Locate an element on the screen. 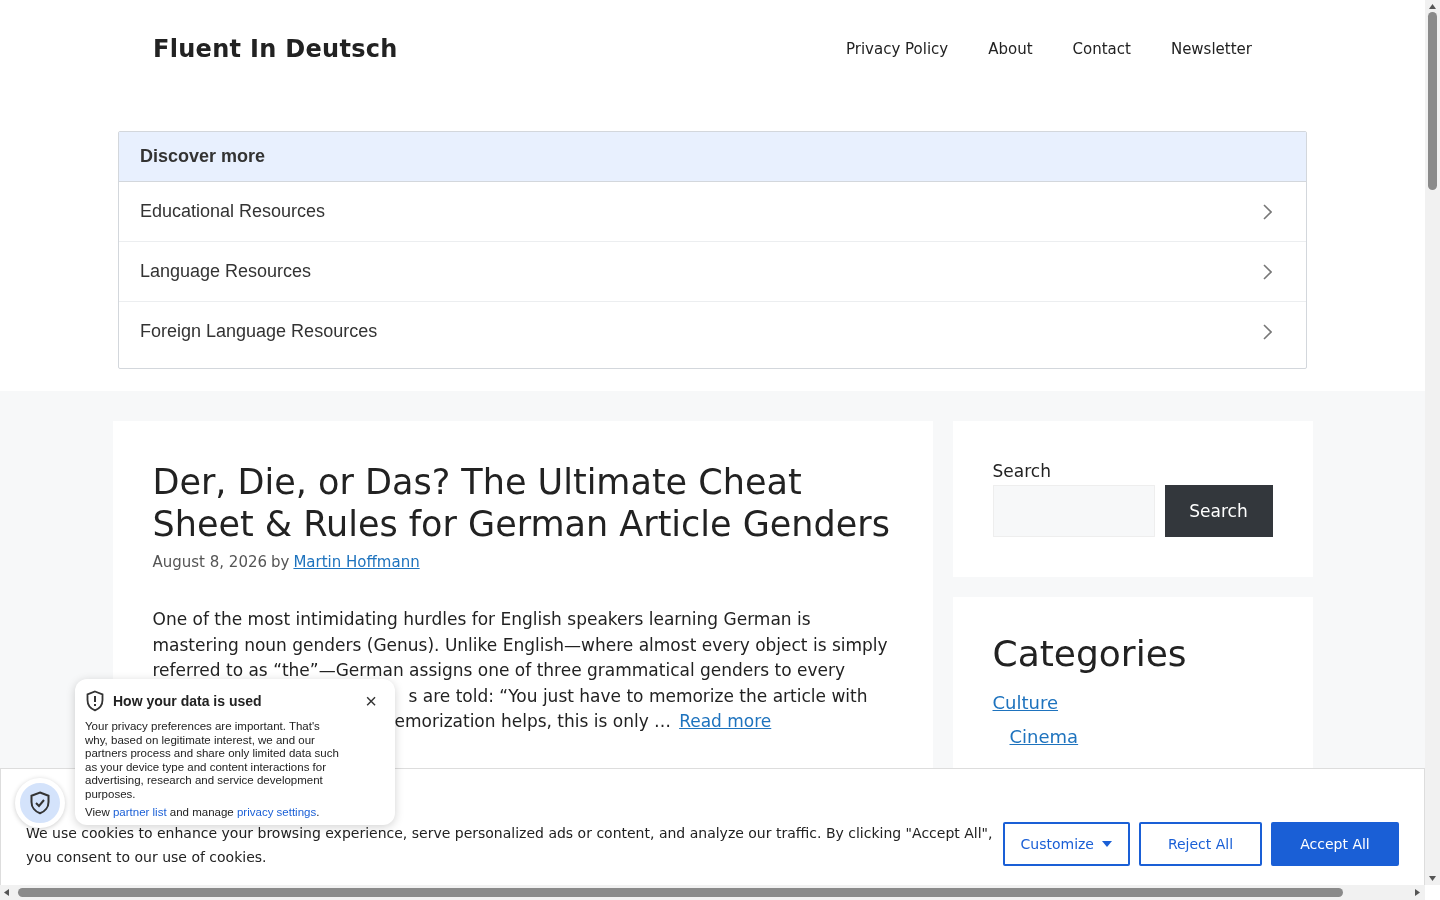 This screenshot has width=1440, height=900. excerpt-text: referred to as “the”—German assigns one of three grammatical genders to every is located at coordinates (499, 670).